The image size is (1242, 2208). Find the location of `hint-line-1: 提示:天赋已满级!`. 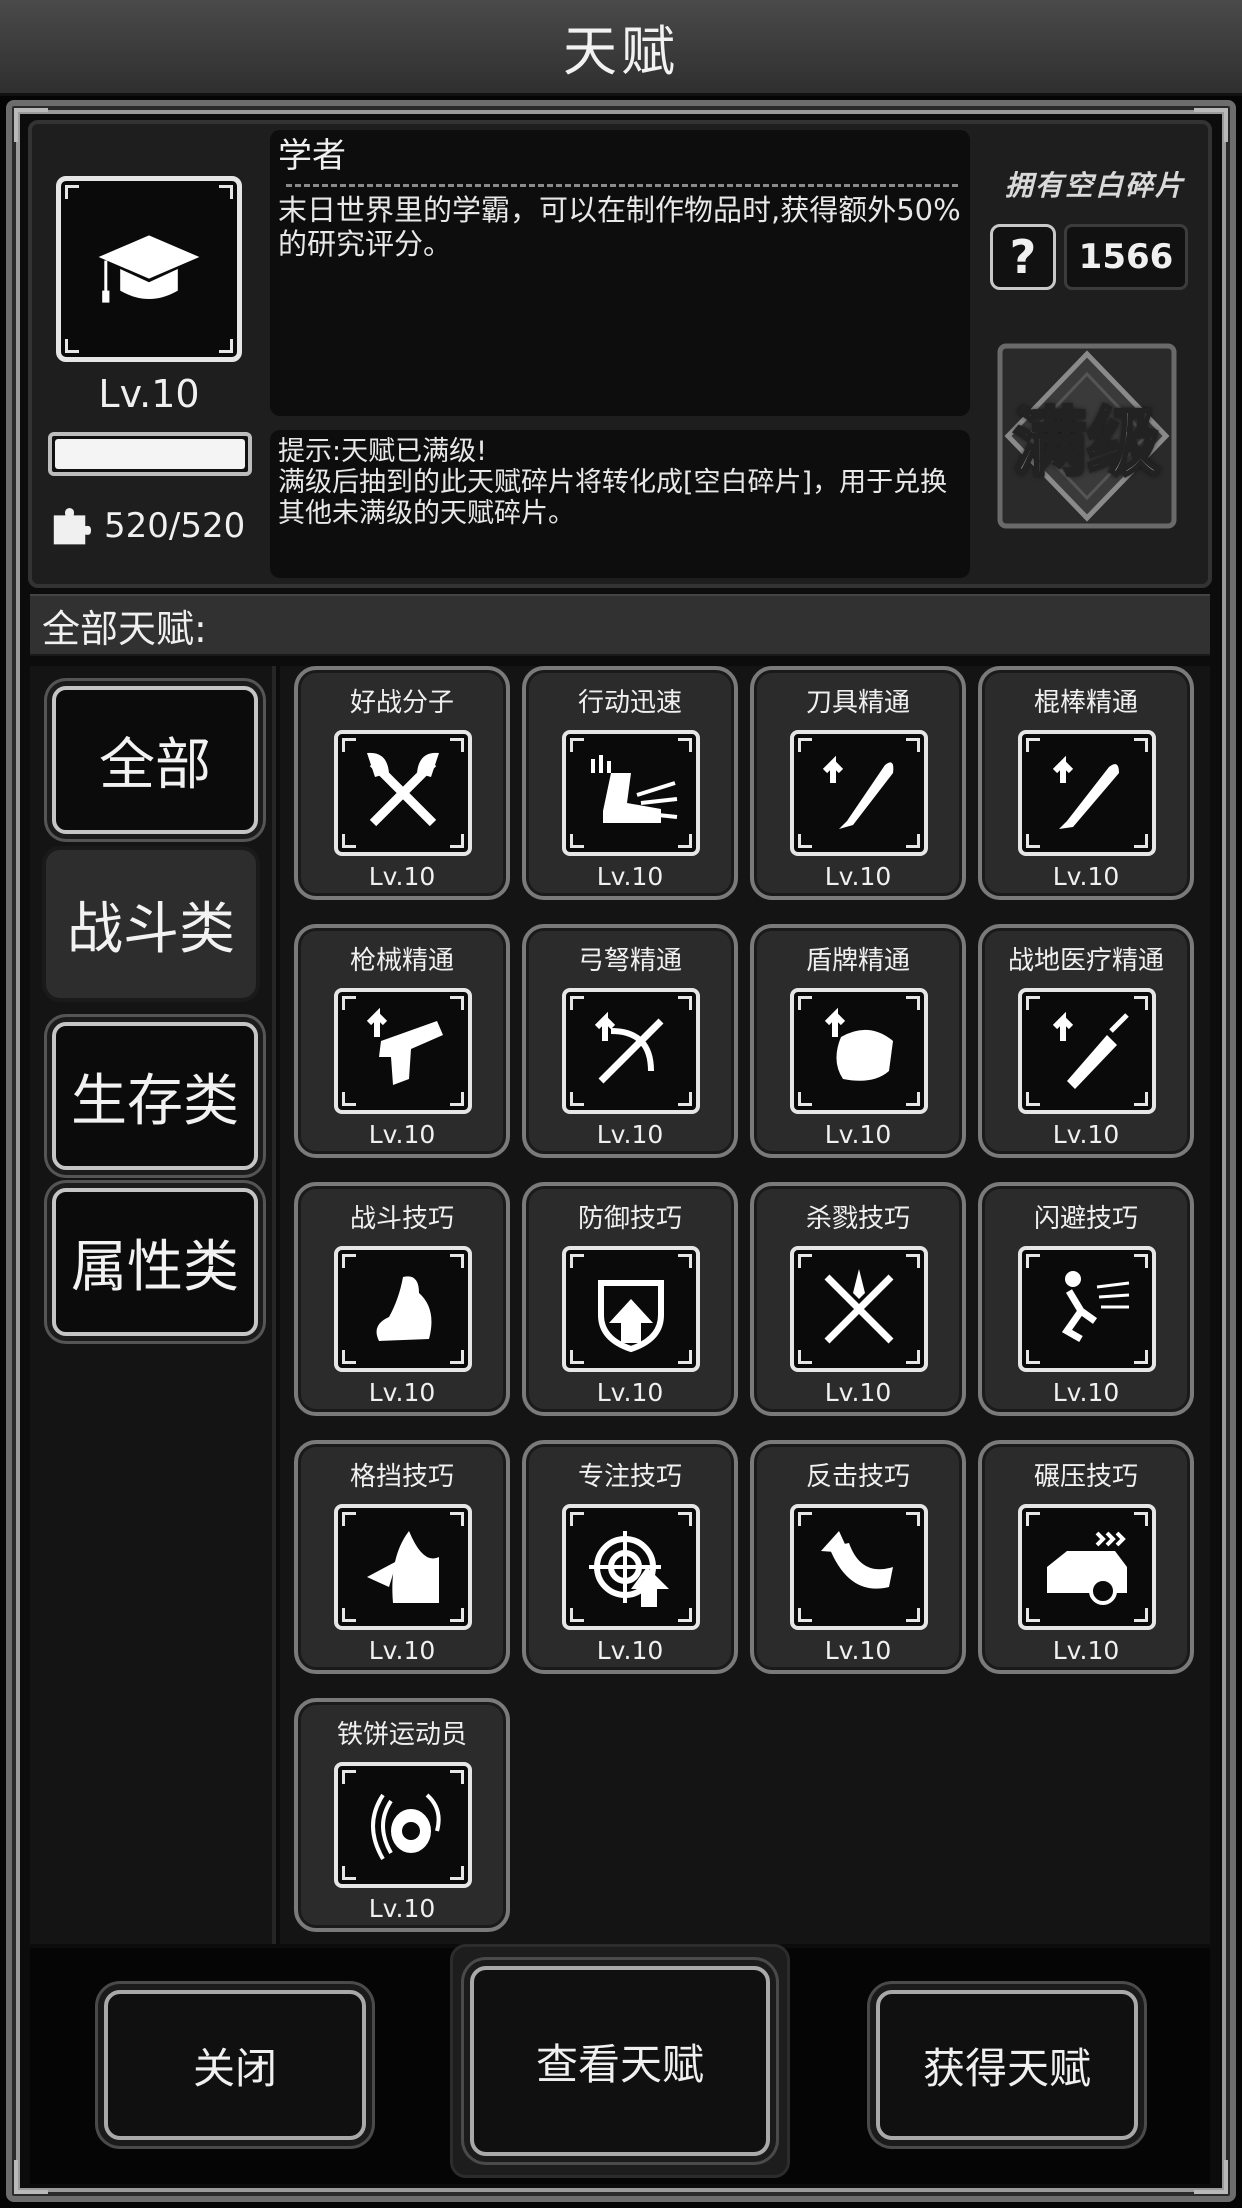

hint-line-1: 提示:天赋已满级! is located at coordinates (382, 451).